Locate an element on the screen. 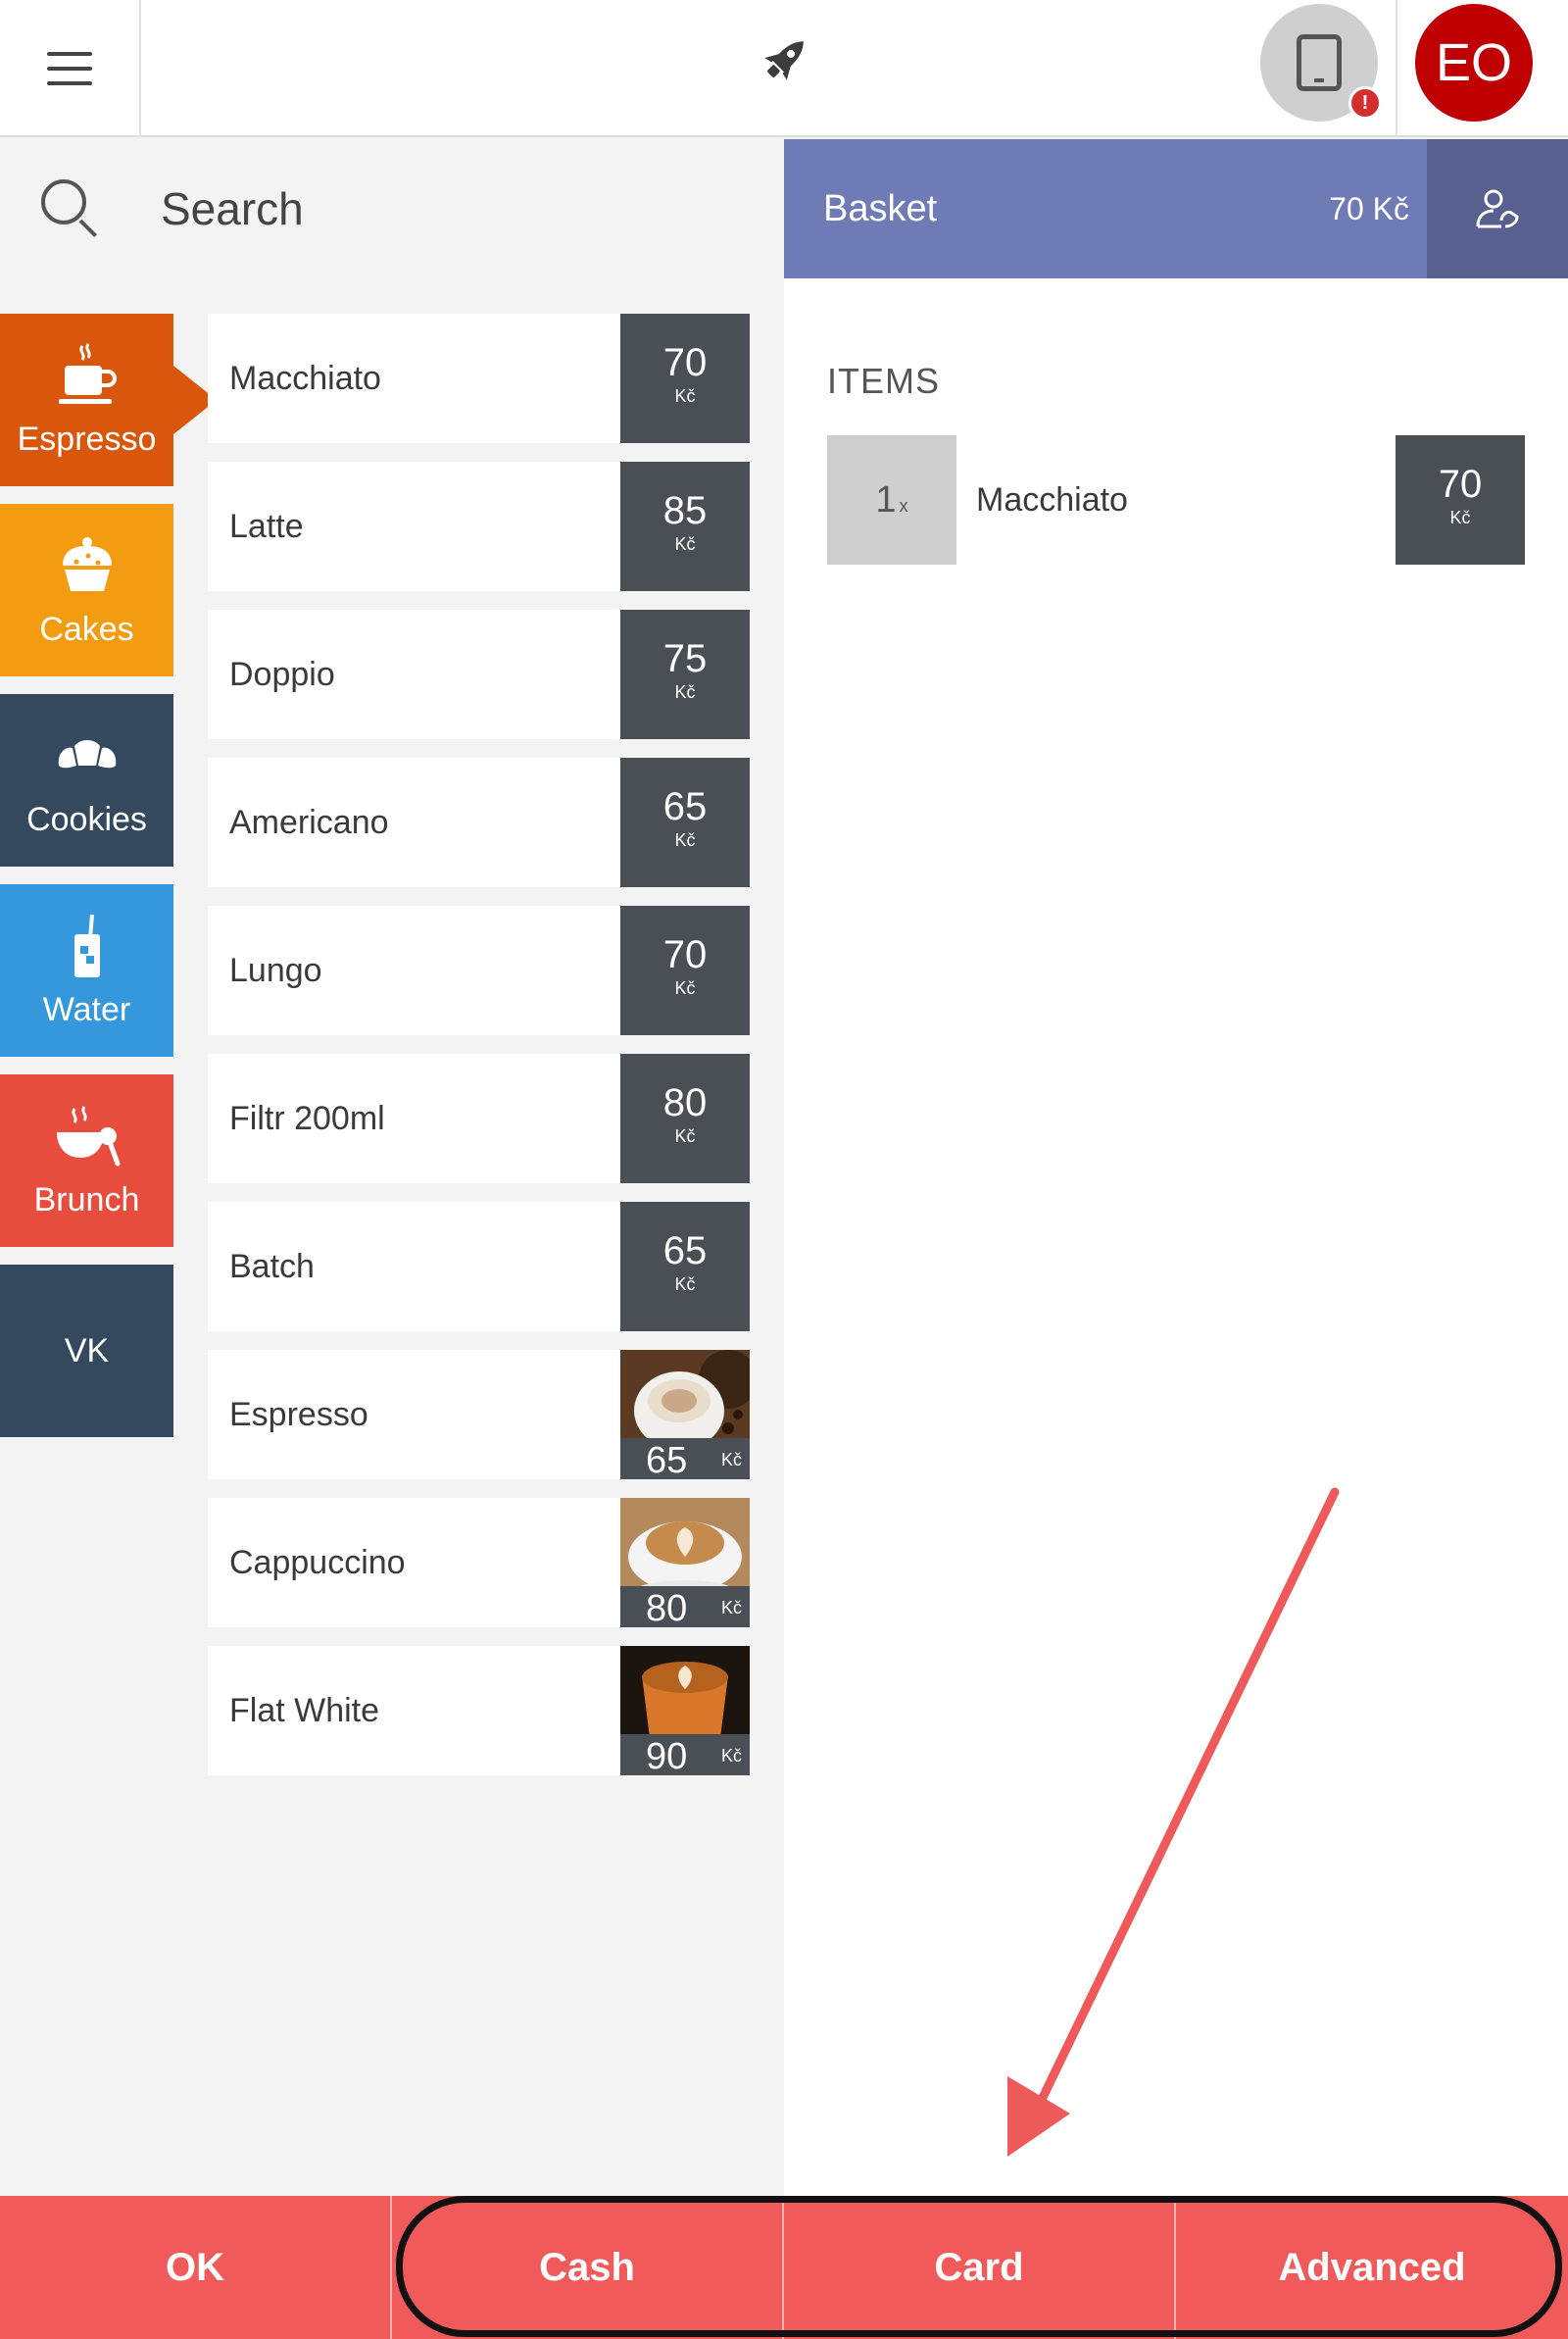 The width and height of the screenshot is (1568, 2339). price-tile: 80 Kč is located at coordinates (685, 1118).